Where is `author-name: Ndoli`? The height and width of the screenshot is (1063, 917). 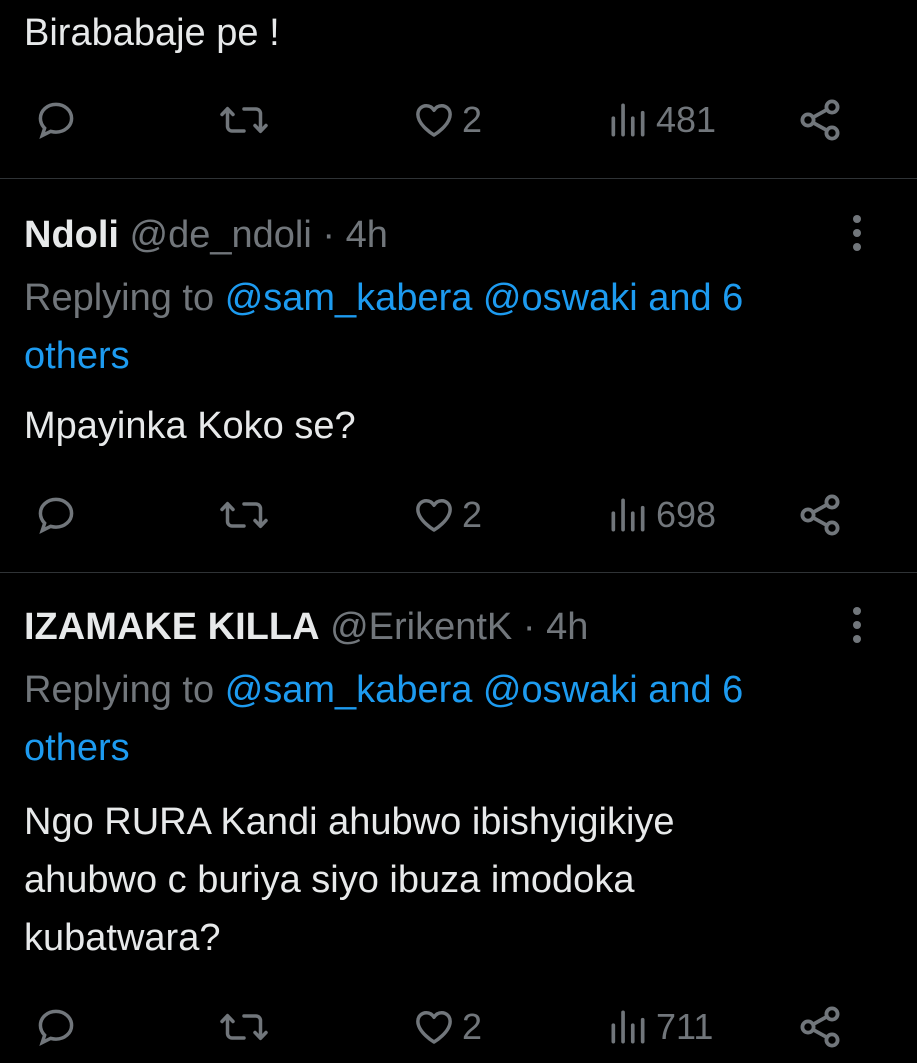 author-name: Ndoli is located at coordinates (71, 235).